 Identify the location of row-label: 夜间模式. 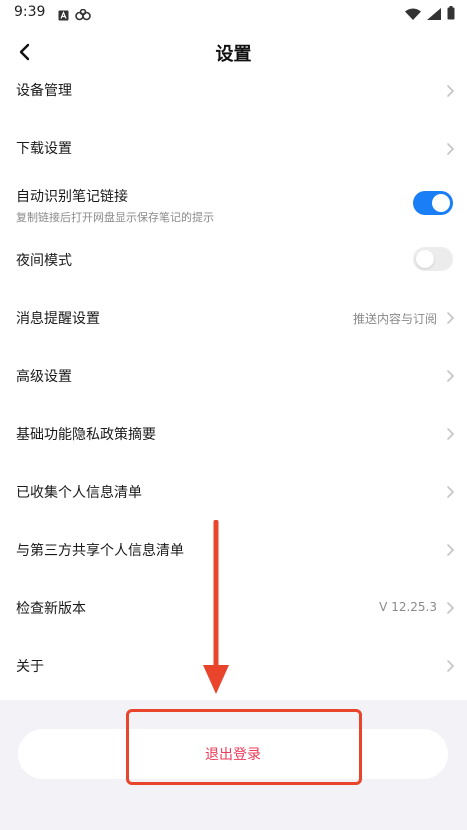
(44, 261).